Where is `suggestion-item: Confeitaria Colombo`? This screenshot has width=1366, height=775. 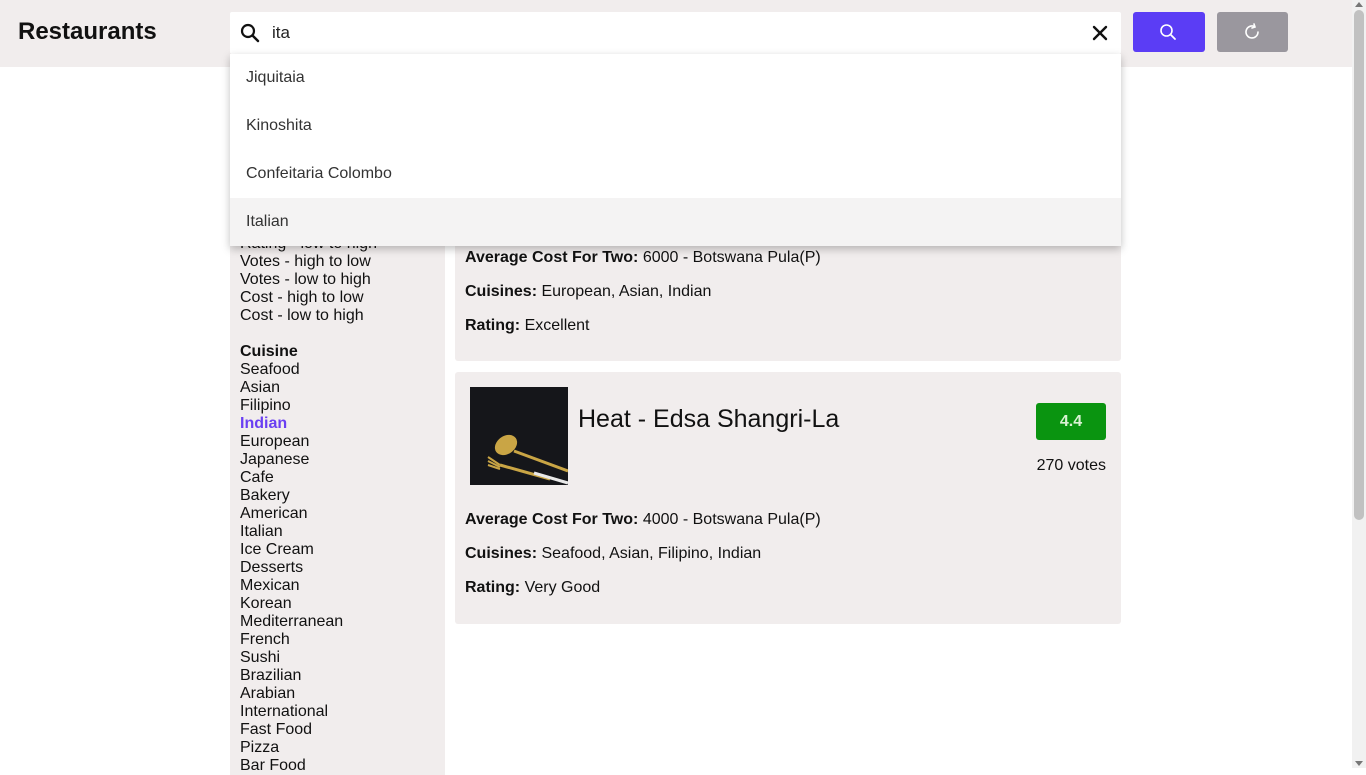
suggestion-item: Confeitaria Colombo is located at coordinates (675, 174).